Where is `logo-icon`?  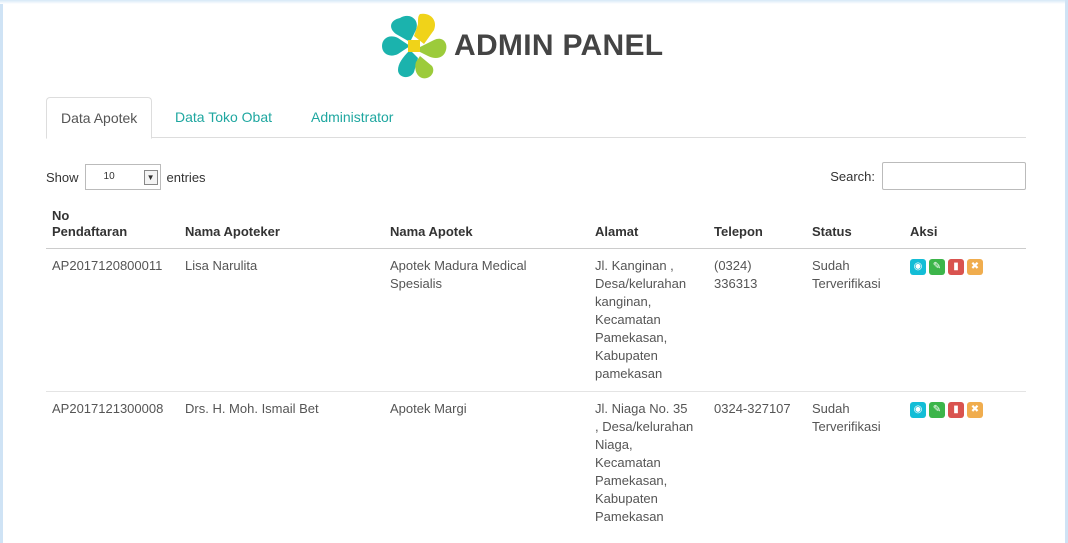
logo-icon is located at coordinates (414, 46).